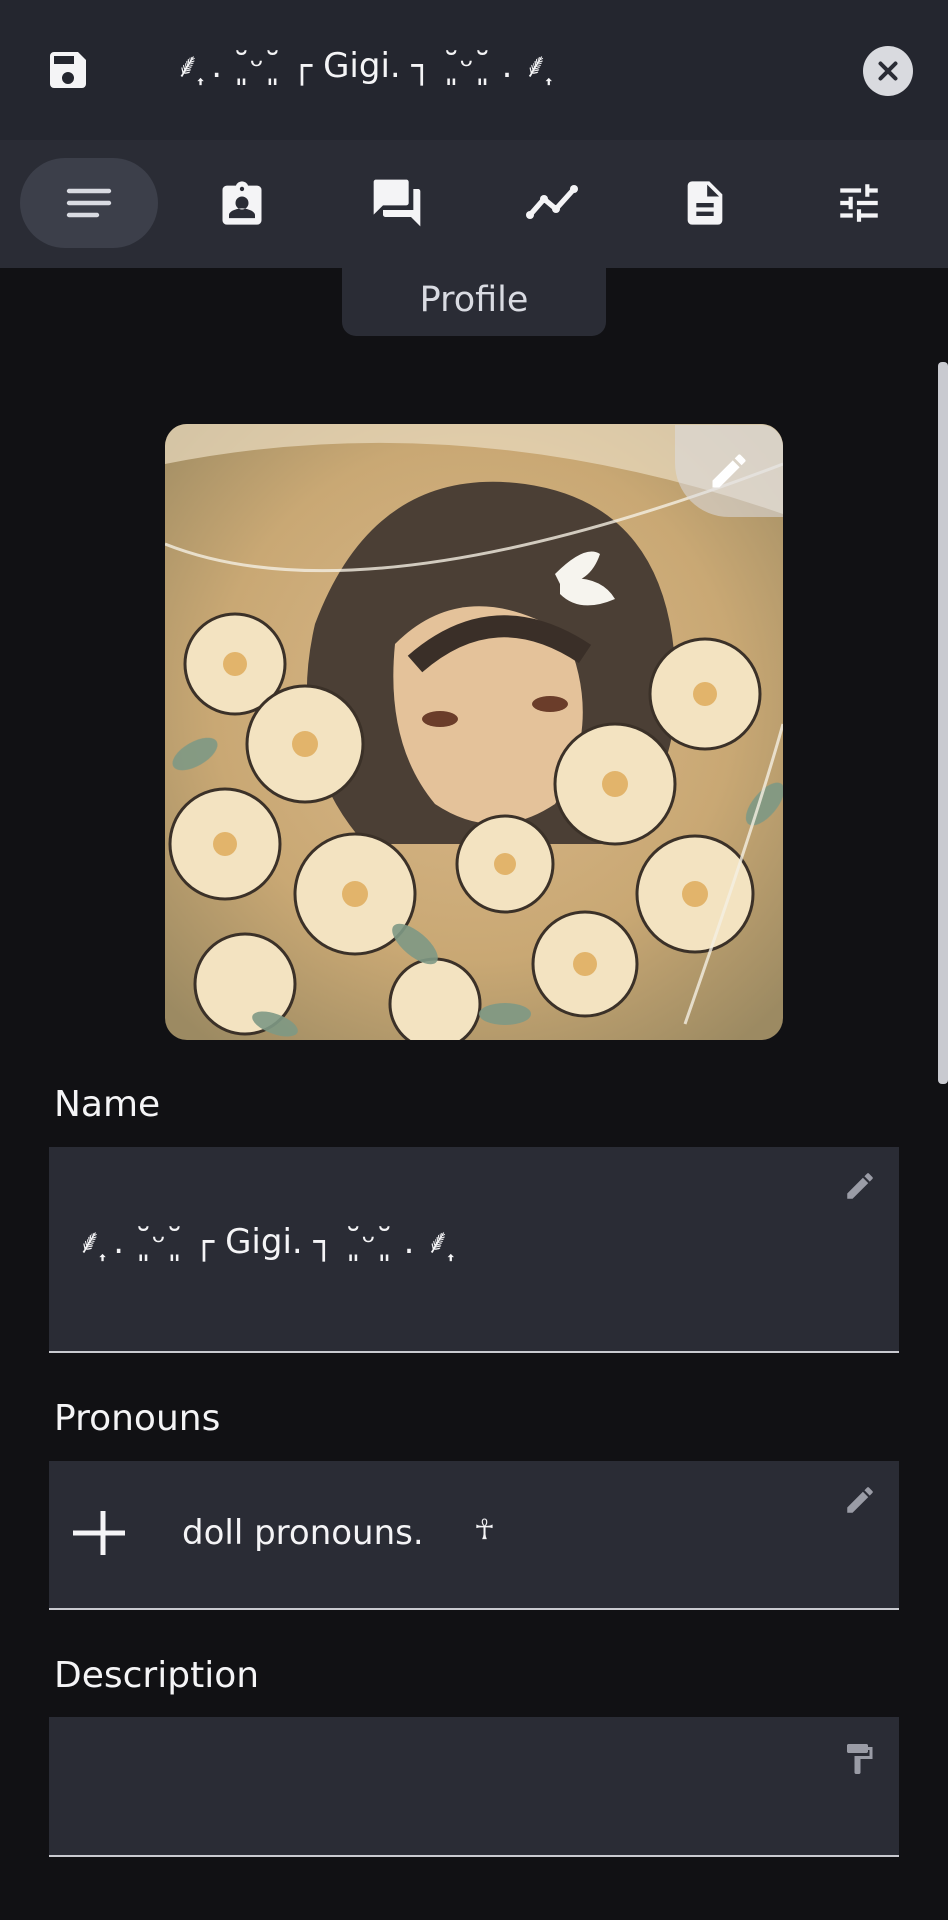 Image resolution: width=948 pixels, height=1920 pixels. I want to click on tab-notes, so click(705, 203).